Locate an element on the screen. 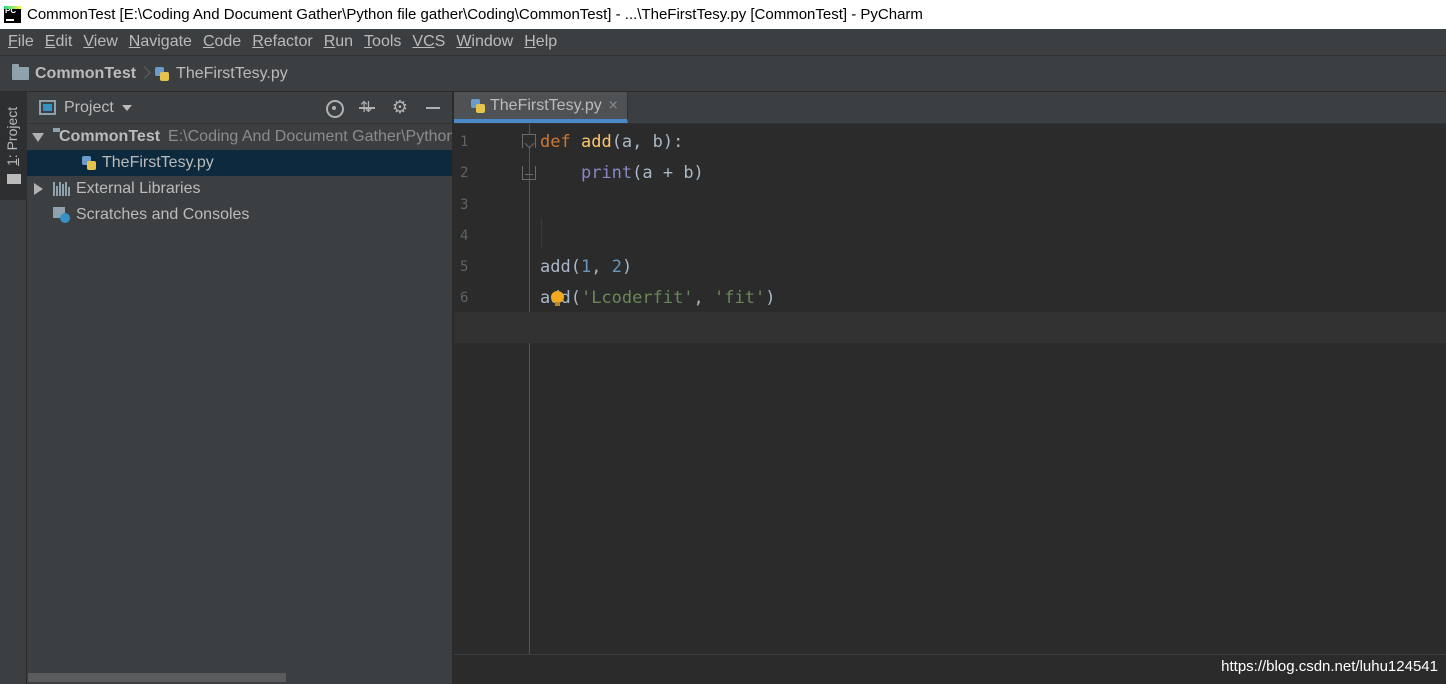 This screenshot has width=1446, height=684. line-number: 1 is located at coordinates (464, 142).